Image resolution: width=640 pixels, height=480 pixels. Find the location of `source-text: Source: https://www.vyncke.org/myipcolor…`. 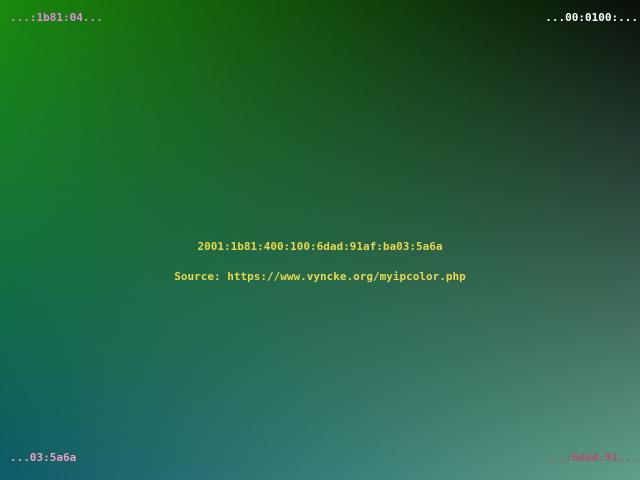

source-text: Source: https://www.vyncke.org/myipcolor… is located at coordinates (320, 276).